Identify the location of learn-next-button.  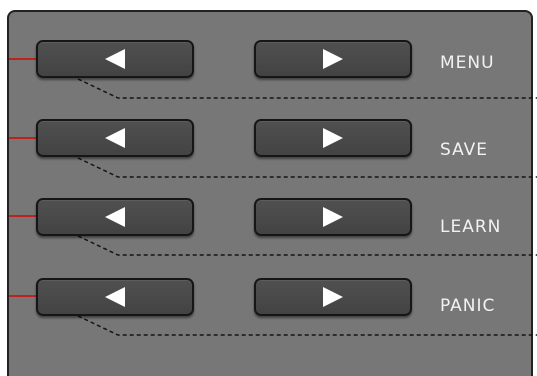
(333, 217).